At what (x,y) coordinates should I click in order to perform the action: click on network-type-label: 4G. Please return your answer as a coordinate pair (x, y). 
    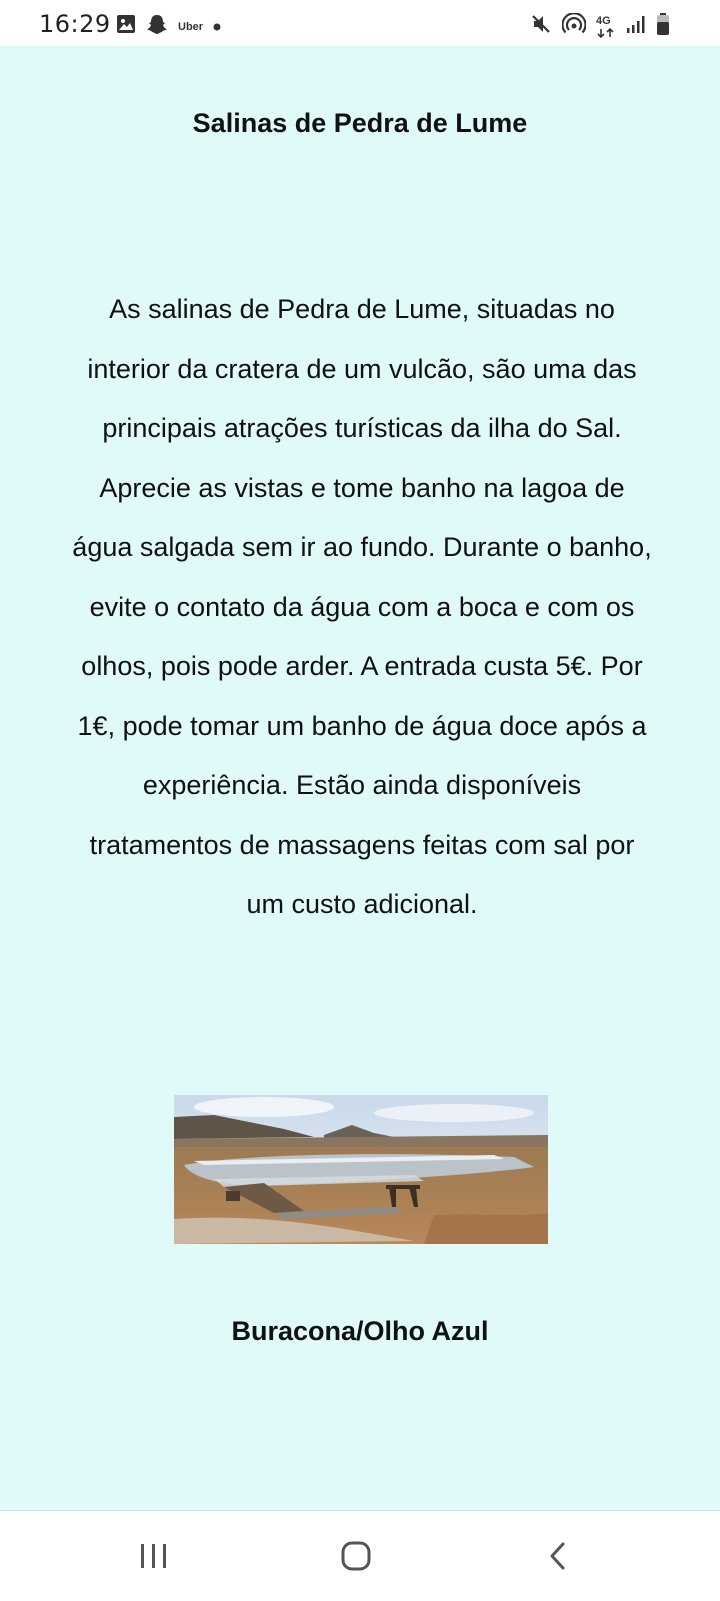
    Looking at the image, I should click on (603, 20).